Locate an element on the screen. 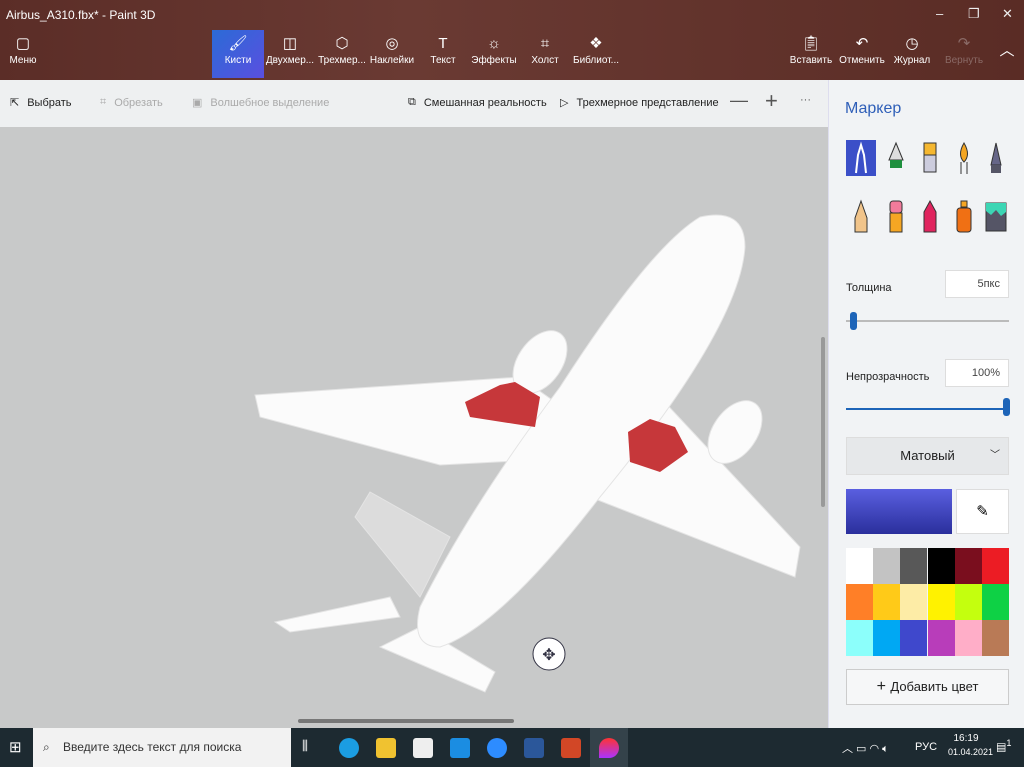 Image resolution: width=1024 pixels, height=767 pixels. undo-label: Отменить is located at coordinates (862, 60).